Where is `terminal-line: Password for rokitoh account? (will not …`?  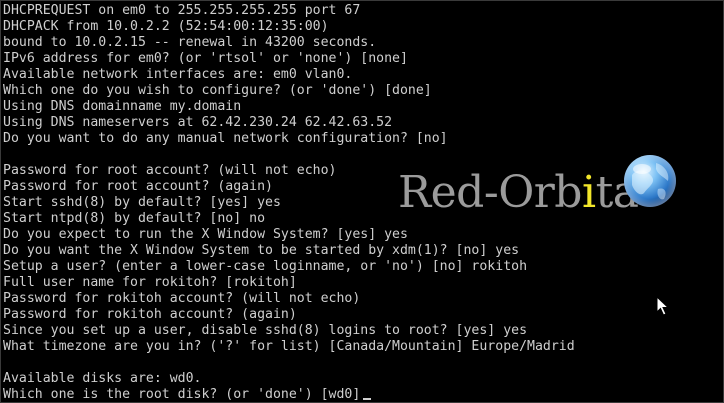
terminal-line: Password for rokitoh account? (will not … is located at coordinates (182, 298).